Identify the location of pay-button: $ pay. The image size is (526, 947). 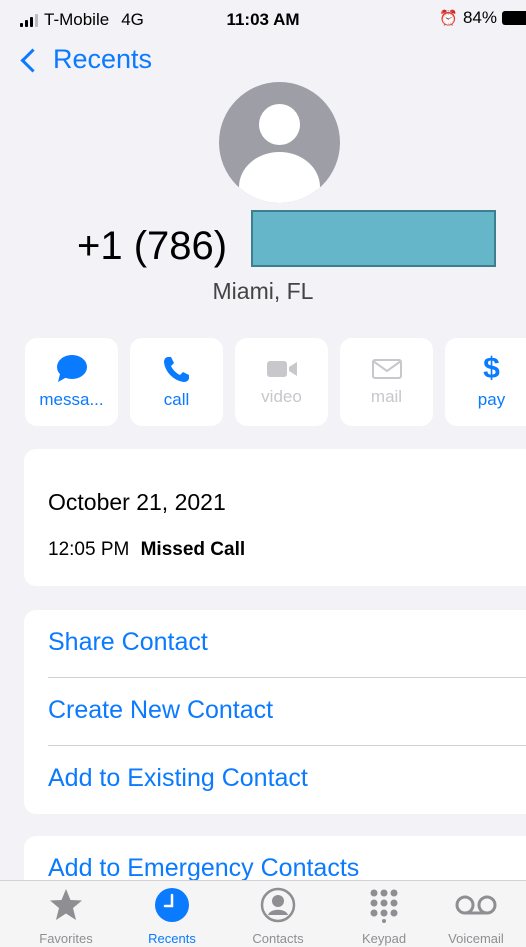
(485, 382).